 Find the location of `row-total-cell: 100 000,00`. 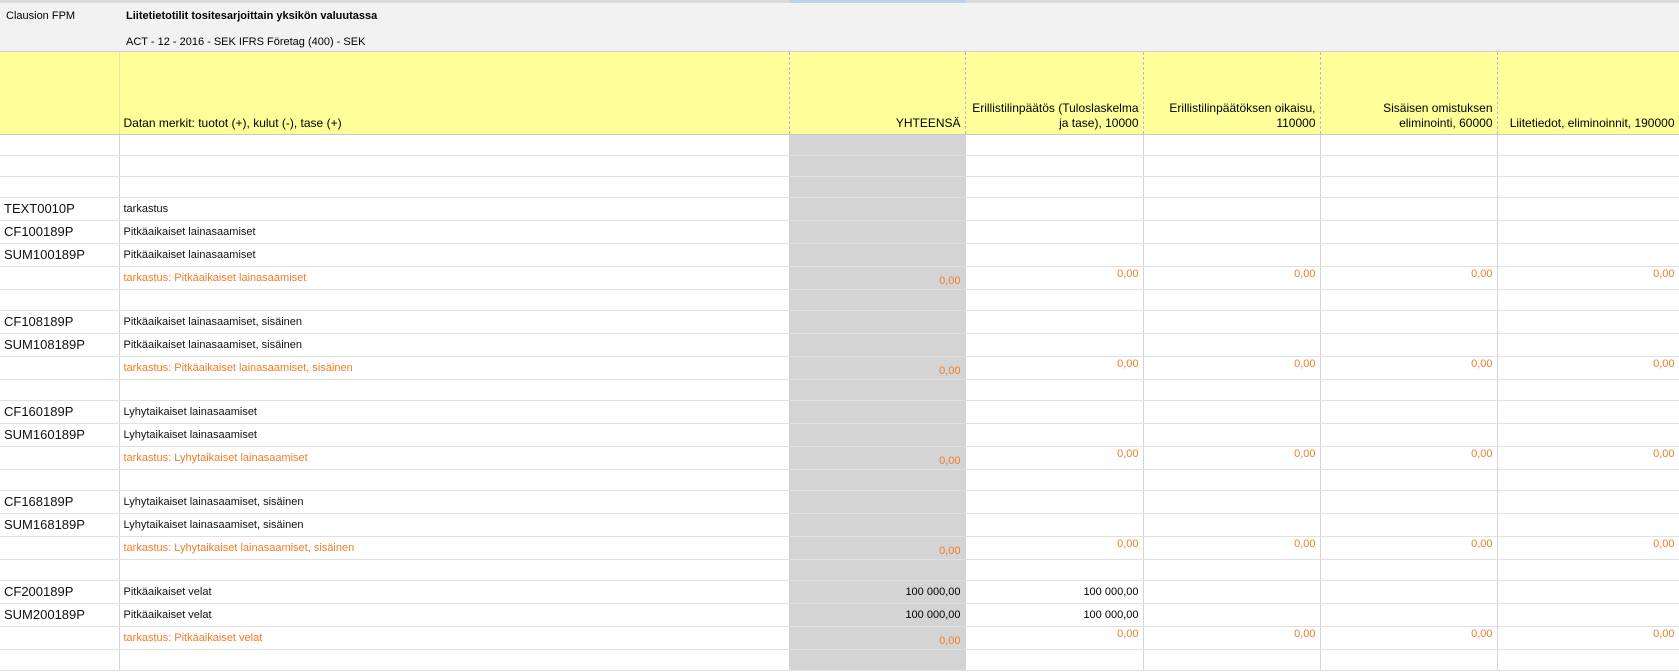

row-total-cell: 100 000,00 is located at coordinates (877, 615).